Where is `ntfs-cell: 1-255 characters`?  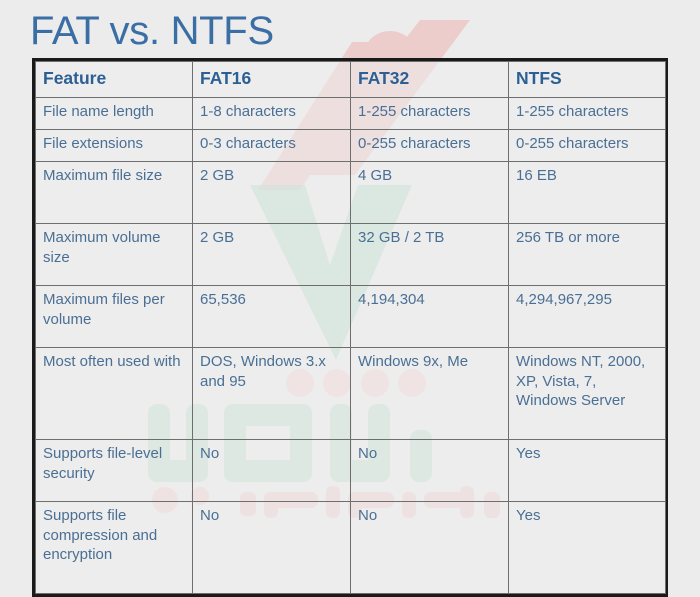
ntfs-cell: 1-255 characters is located at coordinates (587, 113).